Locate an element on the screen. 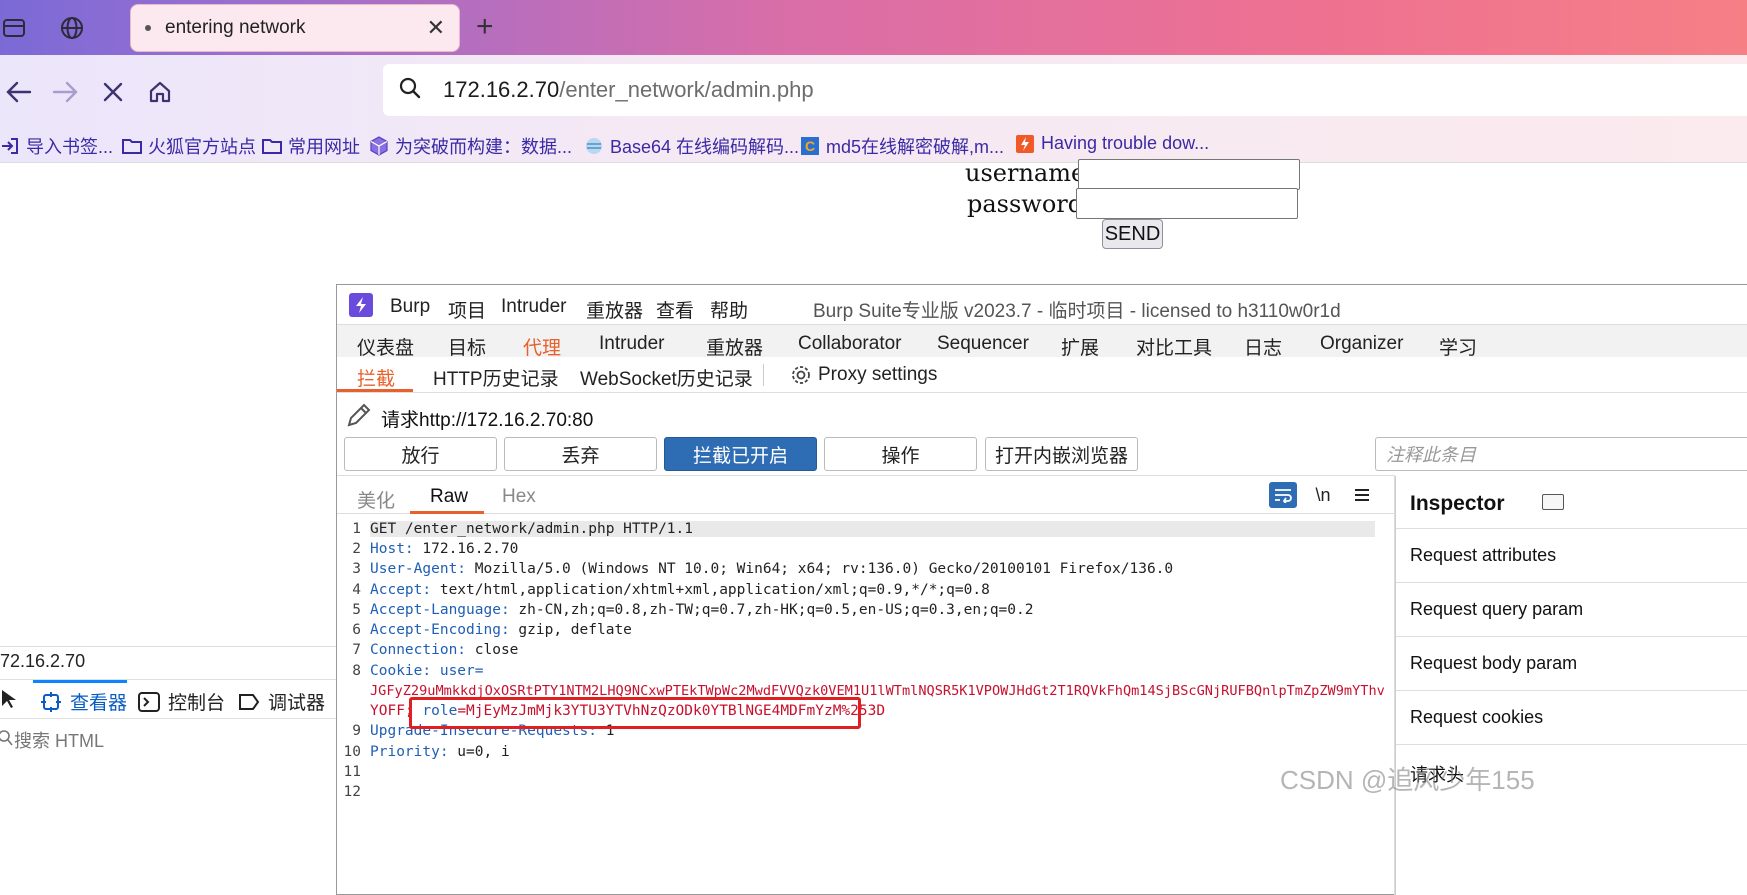  tab-pretty: 美化 is located at coordinates (376, 499).